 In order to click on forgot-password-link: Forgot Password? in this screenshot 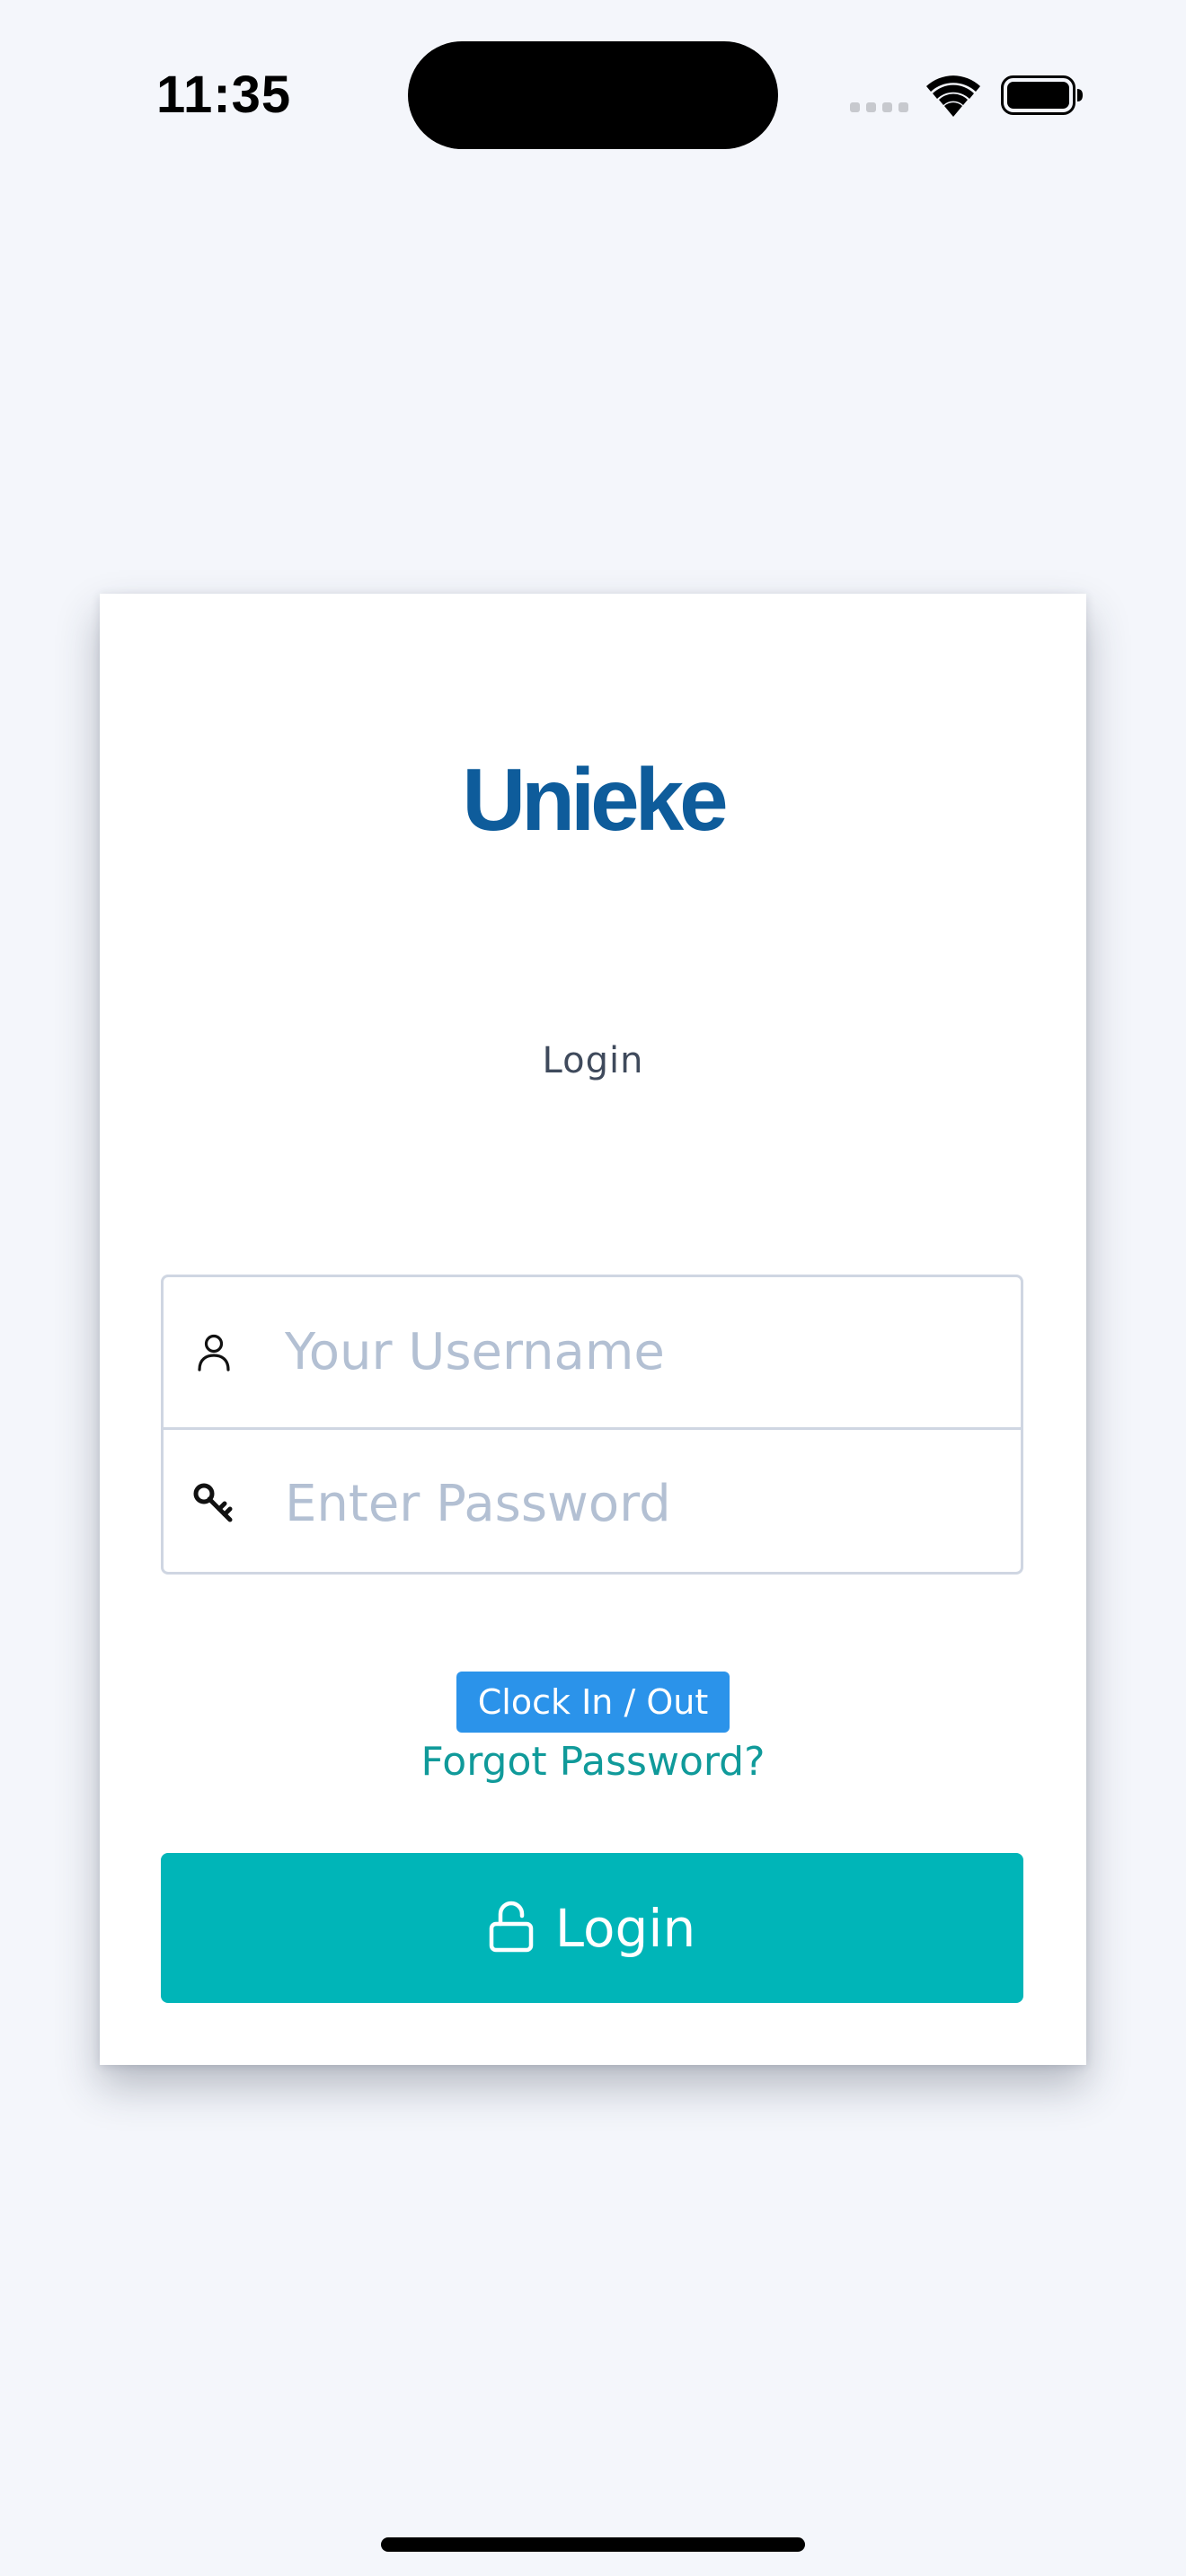, I will do `click(593, 1761)`.